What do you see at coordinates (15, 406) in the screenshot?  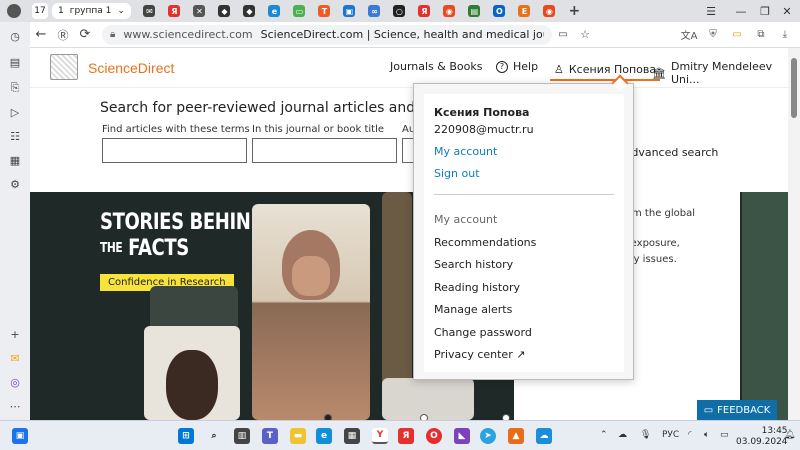 I see `more-icon: ⋯` at bounding box center [15, 406].